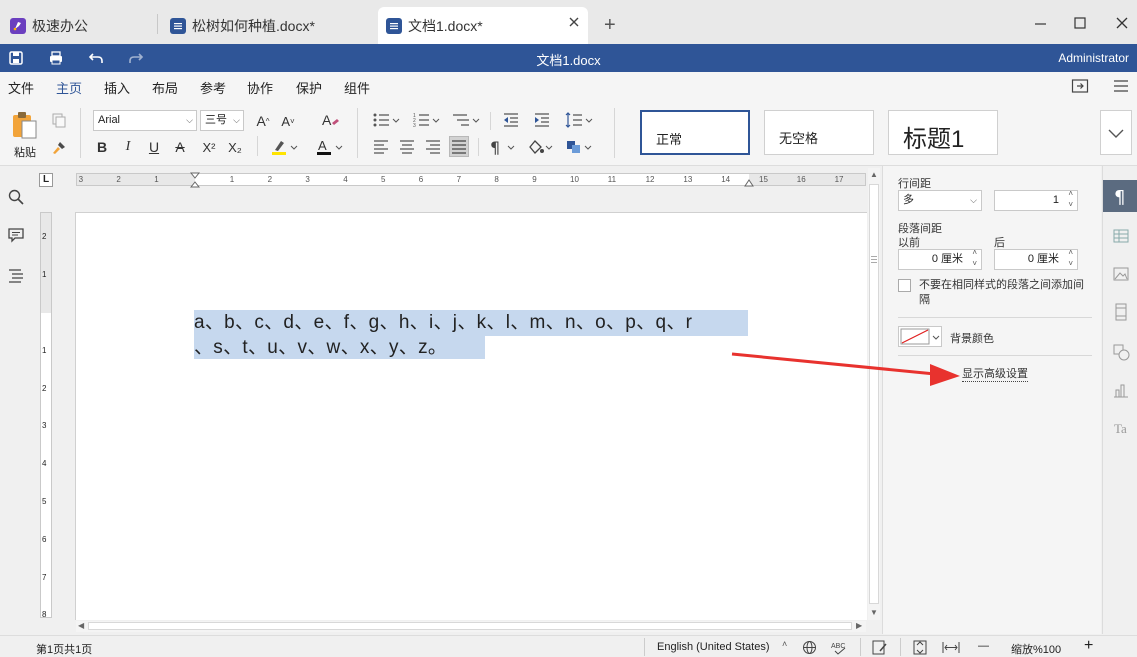  What do you see at coordinates (540, 147) in the screenshot?
I see `shading-icon` at bounding box center [540, 147].